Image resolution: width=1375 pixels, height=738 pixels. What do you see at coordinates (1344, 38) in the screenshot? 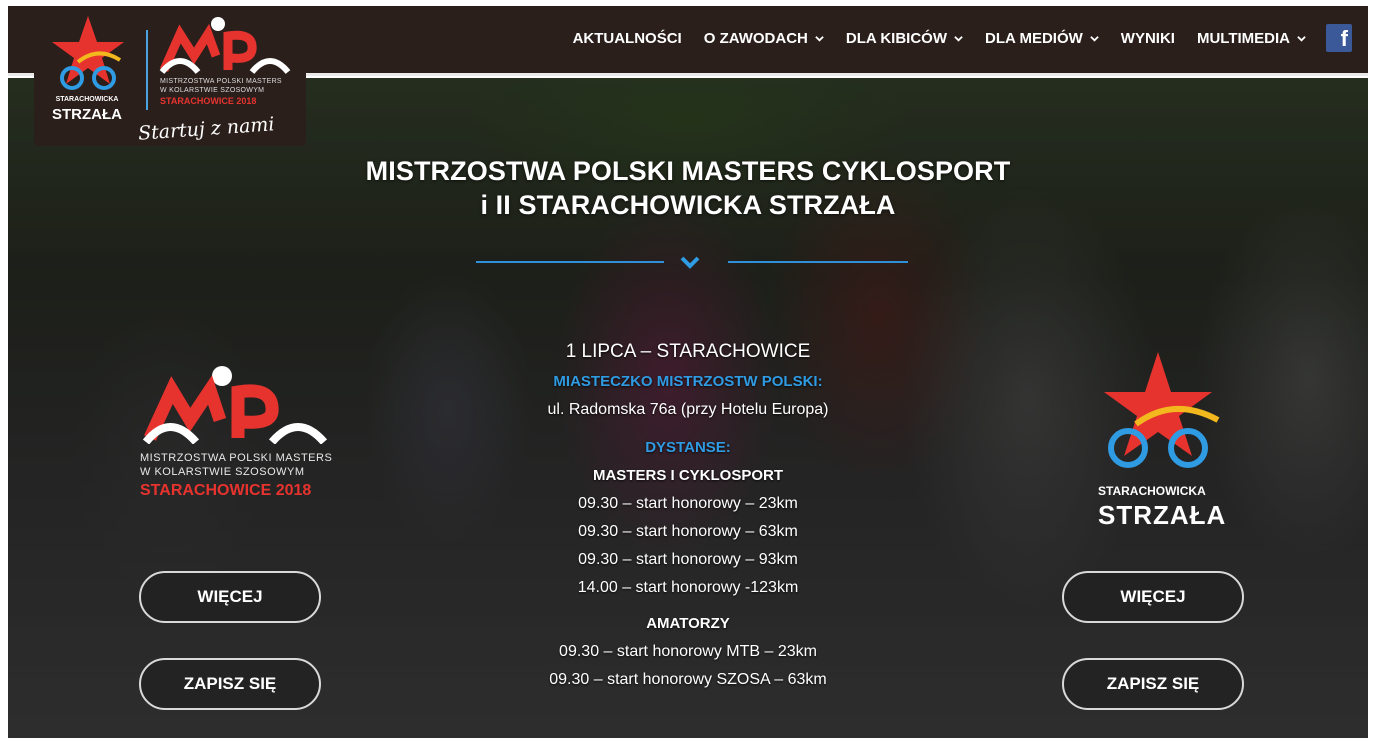
I see `facebook-glyph: f` at bounding box center [1344, 38].